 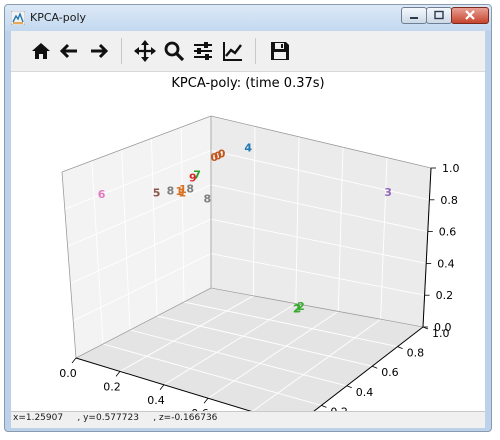 What do you see at coordinates (445, 295) in the screenshot?
I see `z-tick-label: 0.2` at bounding box center [445, 295].